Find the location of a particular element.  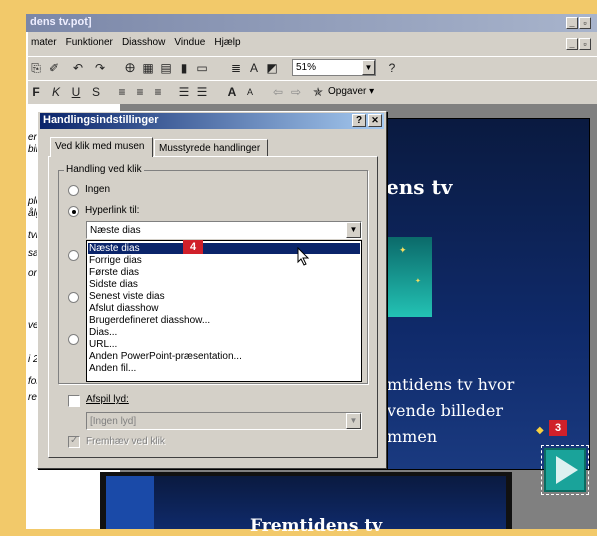

play-icon is located at coordinates (567, 470).